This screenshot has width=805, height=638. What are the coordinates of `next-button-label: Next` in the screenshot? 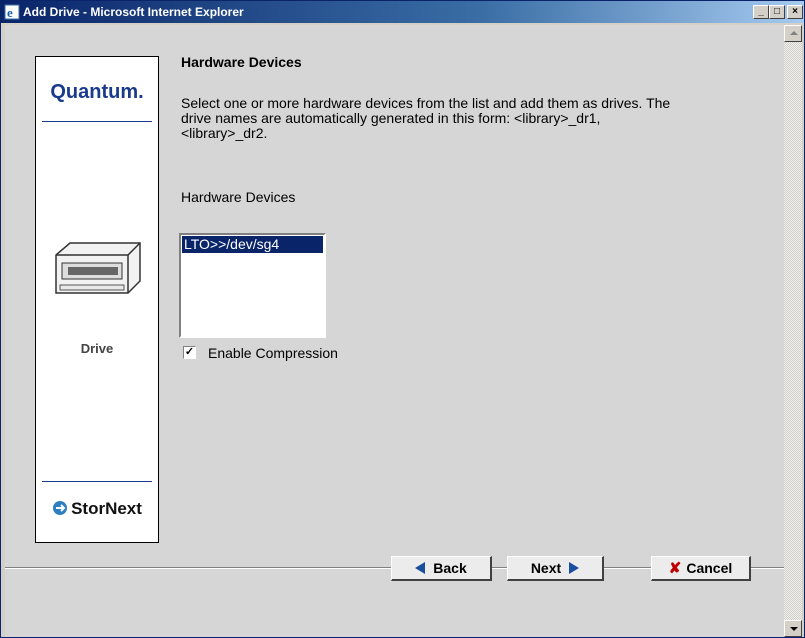 It's located at (546, 568).